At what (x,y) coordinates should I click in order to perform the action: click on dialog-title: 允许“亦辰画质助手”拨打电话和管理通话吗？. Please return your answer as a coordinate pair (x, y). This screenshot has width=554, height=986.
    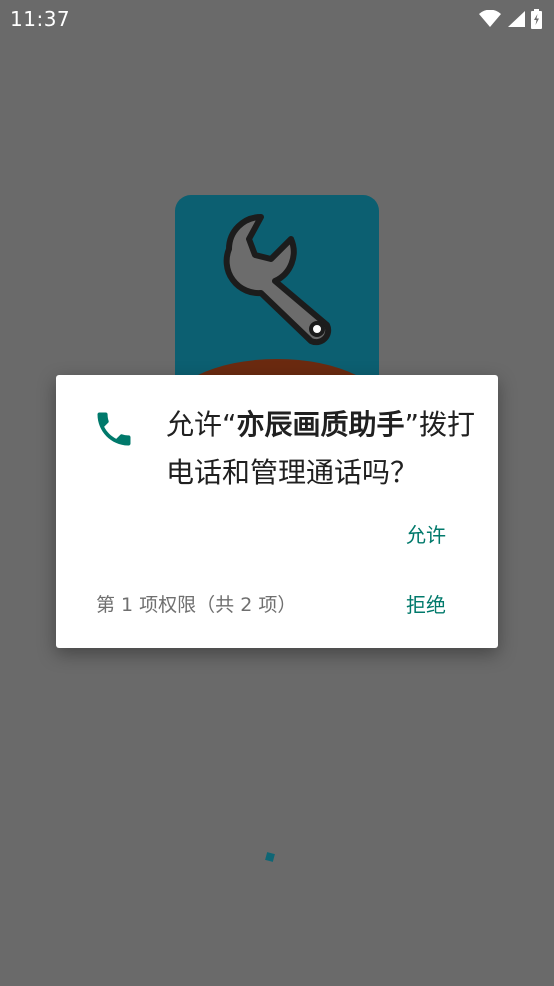
    Looking at the image, I should click on (321, 449).